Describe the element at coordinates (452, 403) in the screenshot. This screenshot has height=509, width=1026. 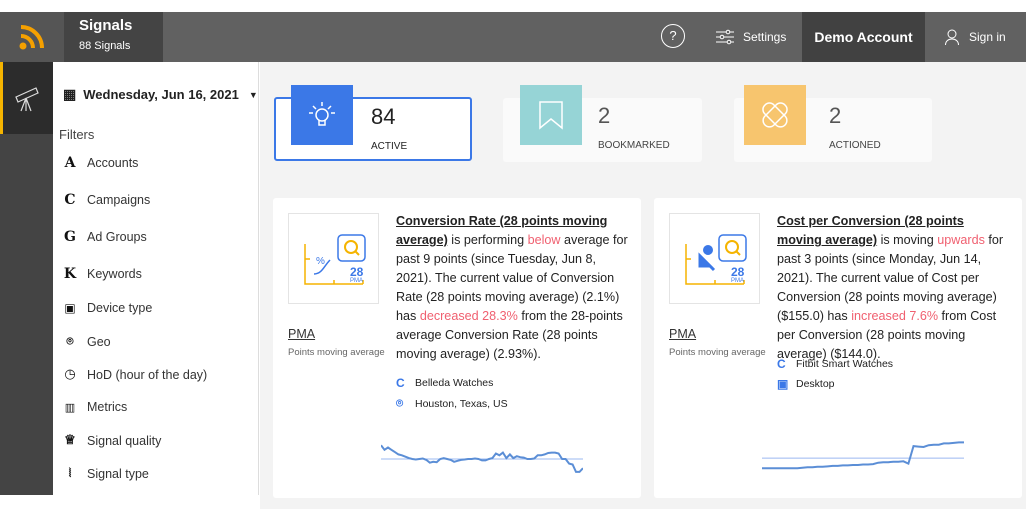
I see `geo-tag: ⌾ Houston, Texas, US` at that location.